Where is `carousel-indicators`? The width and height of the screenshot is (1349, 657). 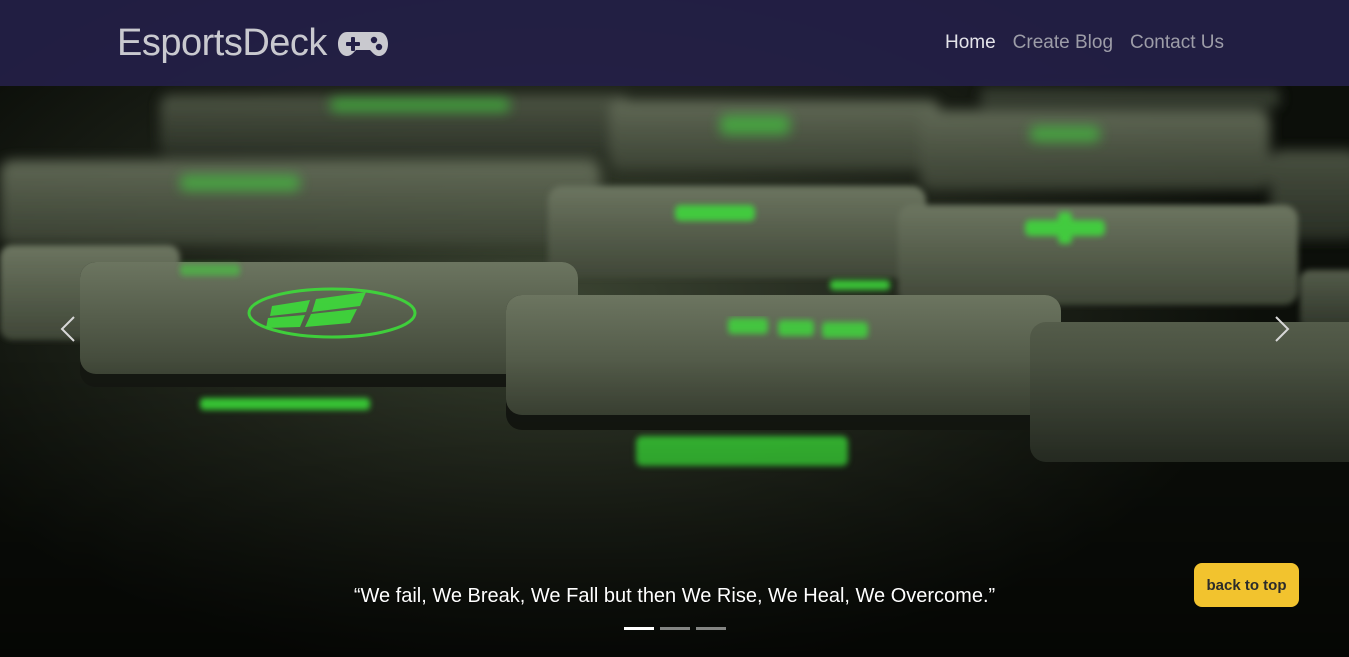
carousel-indicators is located at coordinates (675, 628).